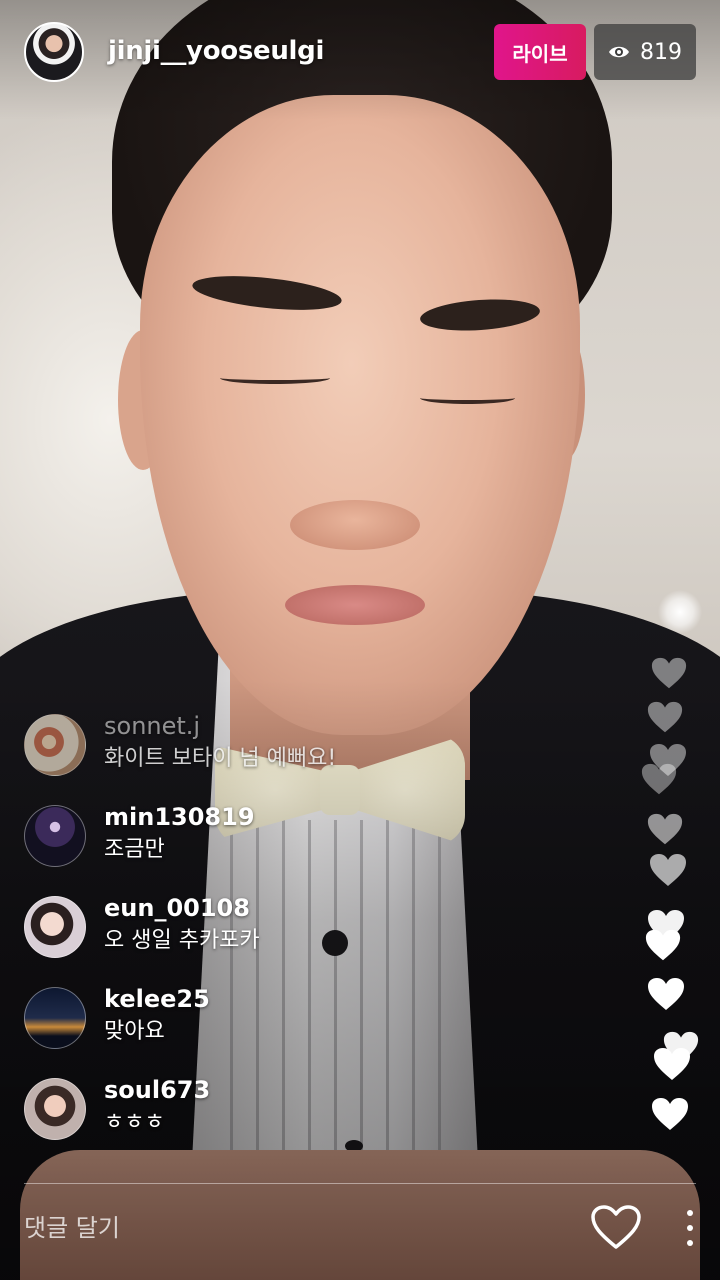 This screenshot has height=1280, width=720. Describe the element at coordinates (284, 1228) in the screenshot. I see `comment-input` at that location.